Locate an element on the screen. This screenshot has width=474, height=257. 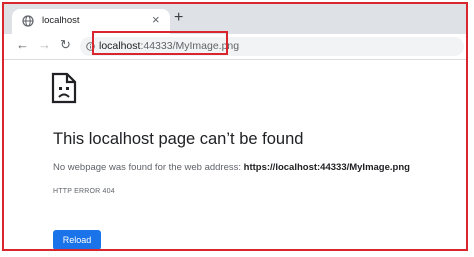
tab-close-icon: × is located at coordinates (156, 20).